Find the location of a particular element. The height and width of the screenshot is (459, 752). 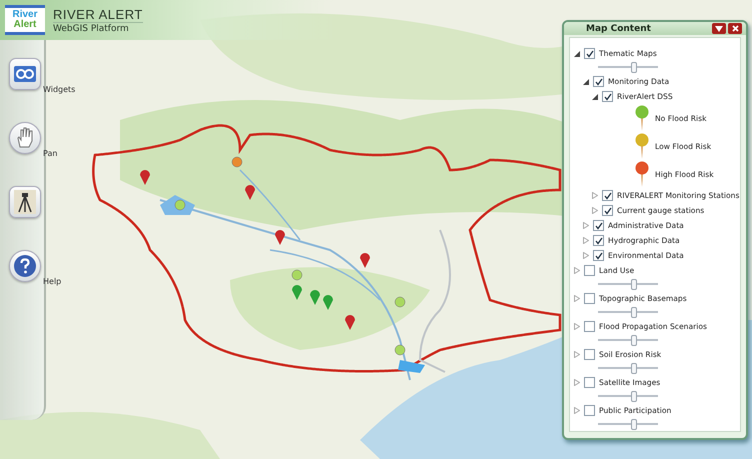

caret-down-icon is located at coordinates (719, 29).